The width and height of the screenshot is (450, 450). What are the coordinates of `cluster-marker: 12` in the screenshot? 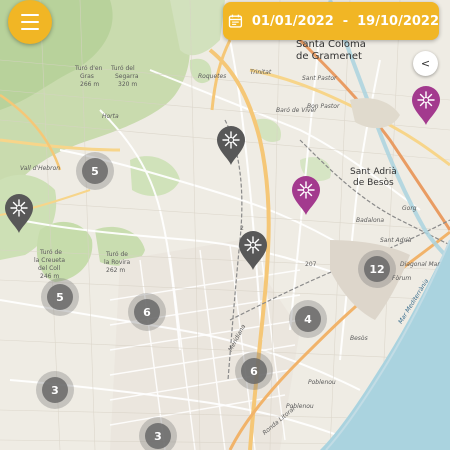 It's located at (377, 269).